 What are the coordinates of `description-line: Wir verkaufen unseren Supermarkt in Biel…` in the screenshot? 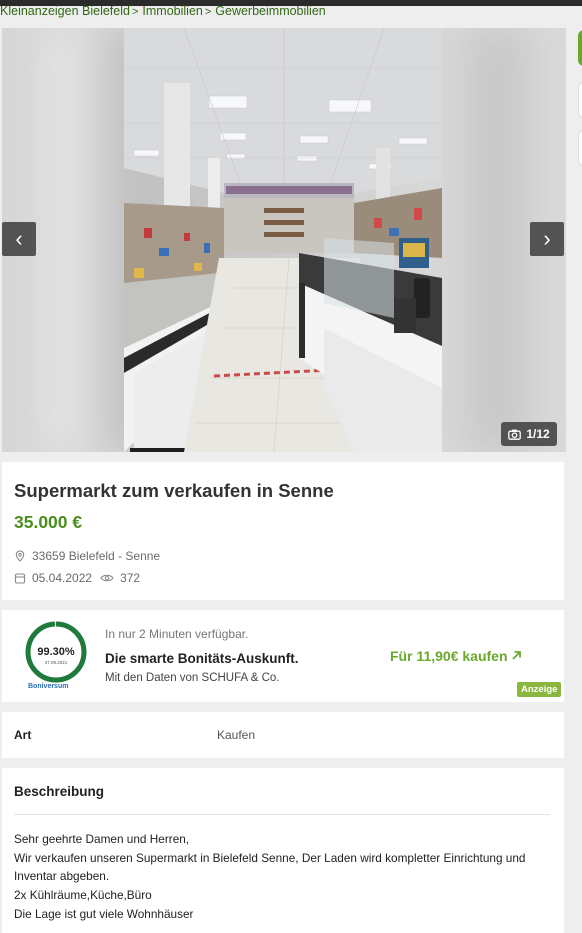 It's located at (270, 857).